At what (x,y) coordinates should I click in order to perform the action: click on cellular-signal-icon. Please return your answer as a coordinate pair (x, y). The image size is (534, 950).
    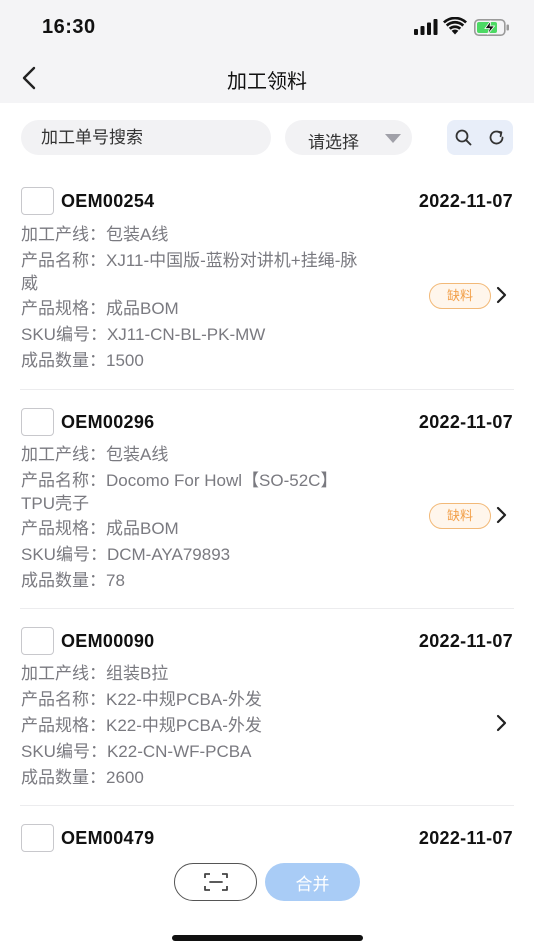
    Looking at the image, I should click on (426, 27).